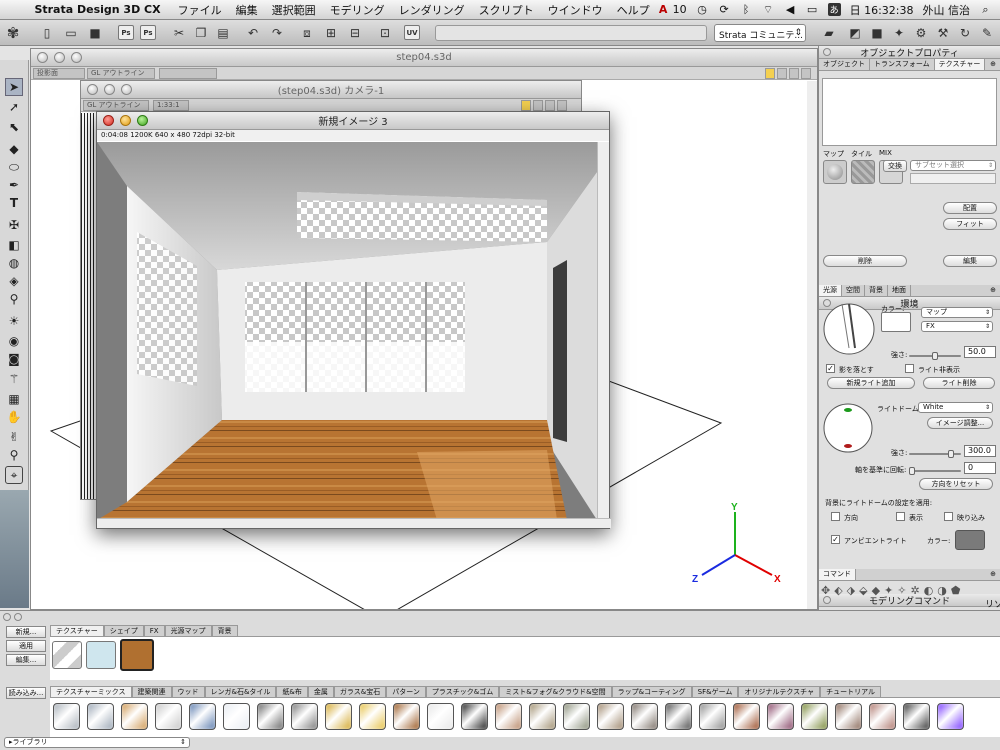 The width and height of the screenshot is (1000, 750). Describe the element at coordinates (223, 33) in the screenshot. I see `paste-icon: ▤` at that location.